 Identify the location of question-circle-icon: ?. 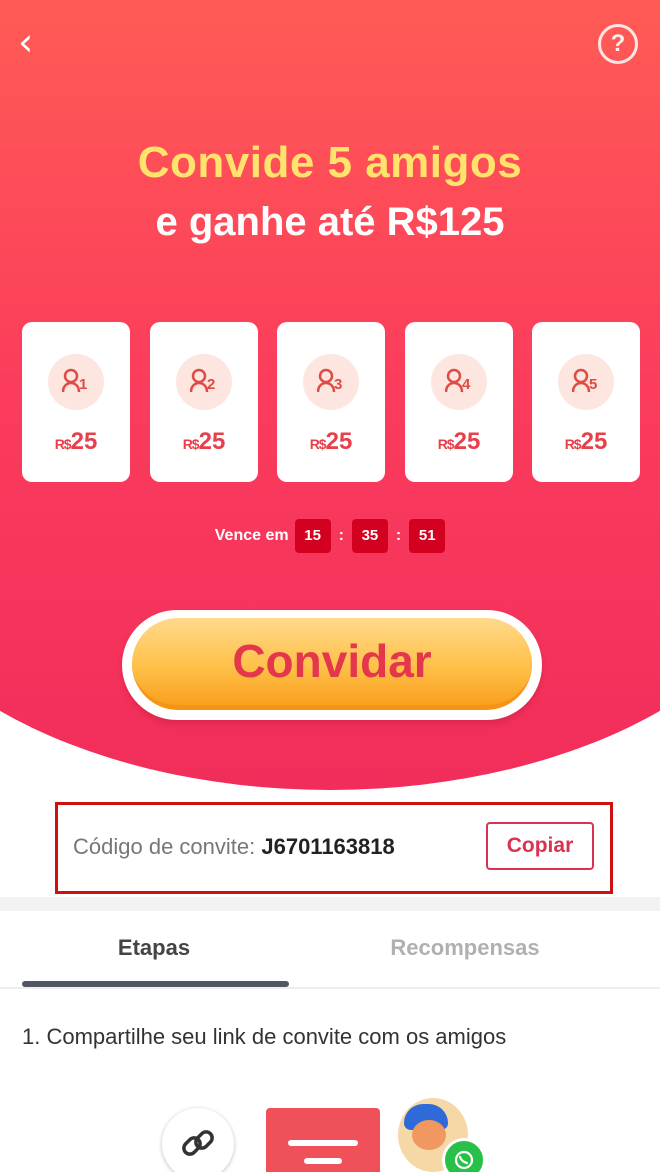
(618, 44).